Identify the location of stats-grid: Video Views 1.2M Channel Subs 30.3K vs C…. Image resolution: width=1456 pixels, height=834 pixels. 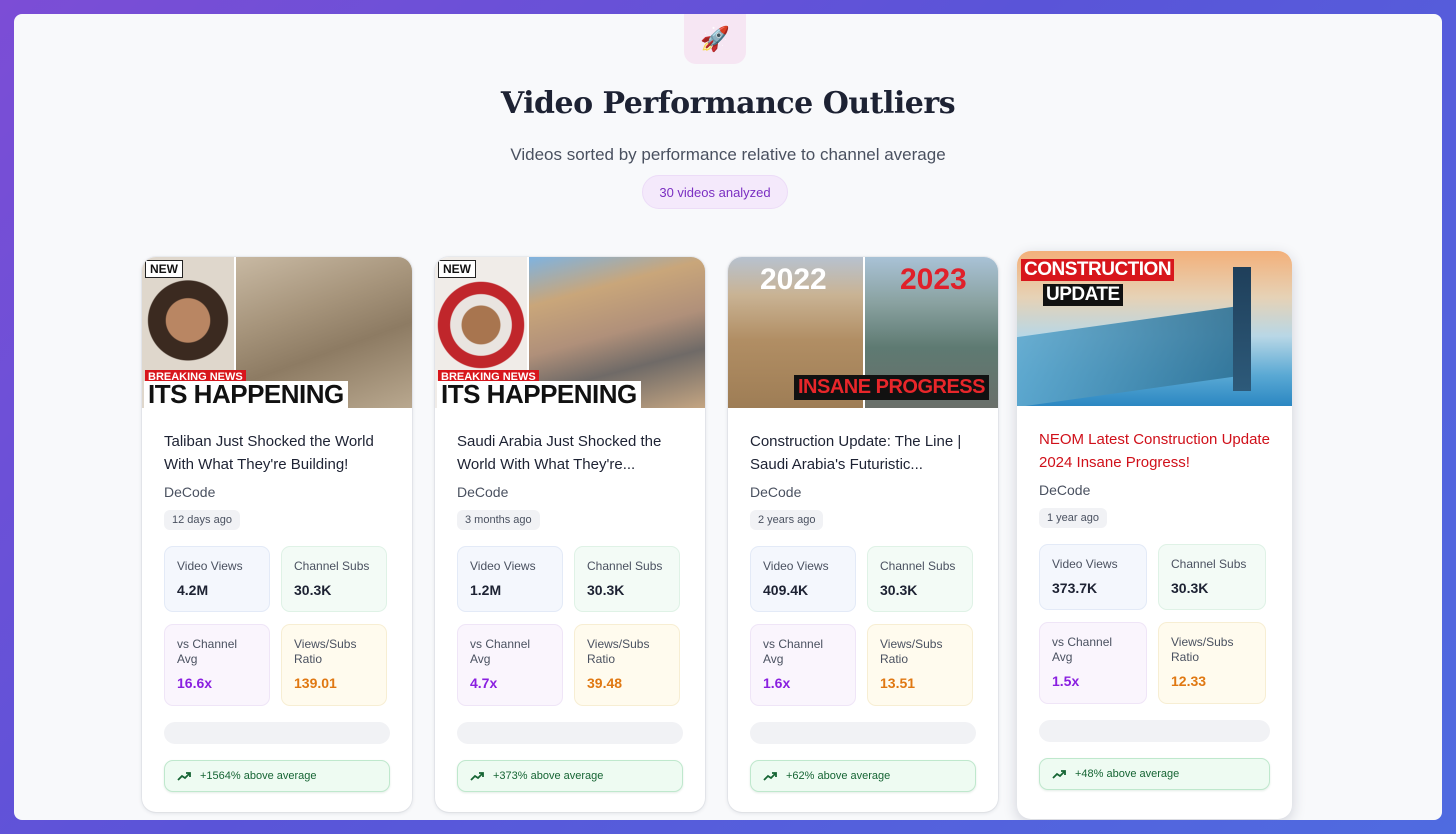
(570, 626).